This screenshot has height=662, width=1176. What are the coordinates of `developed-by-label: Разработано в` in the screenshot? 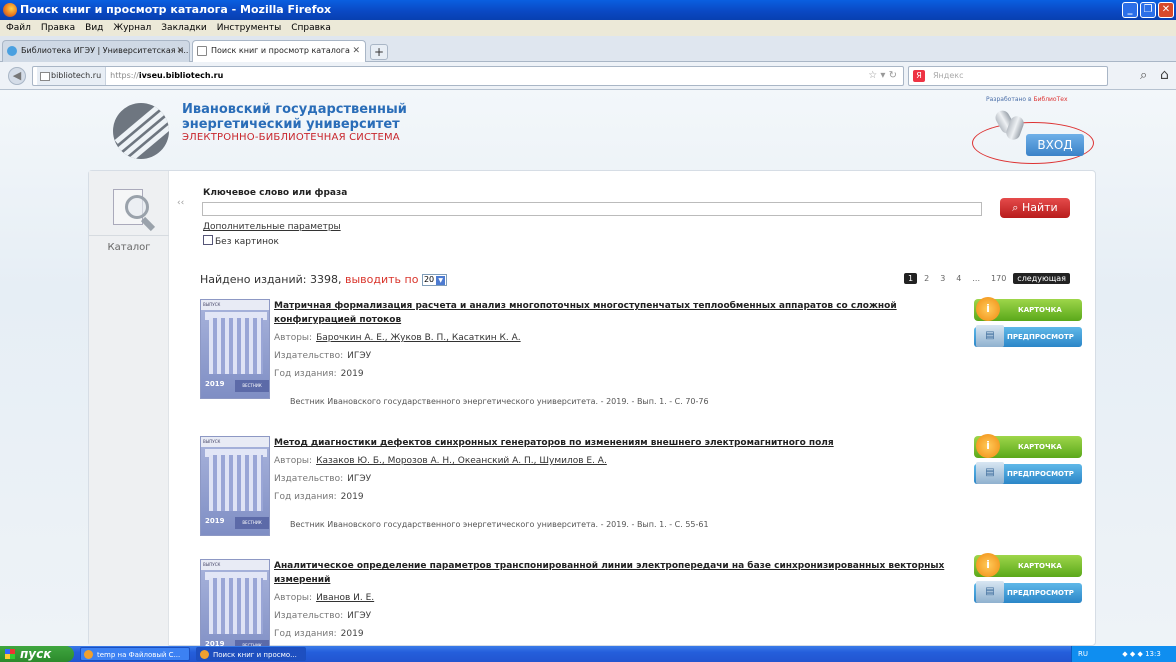 It's located at (1009, 99).